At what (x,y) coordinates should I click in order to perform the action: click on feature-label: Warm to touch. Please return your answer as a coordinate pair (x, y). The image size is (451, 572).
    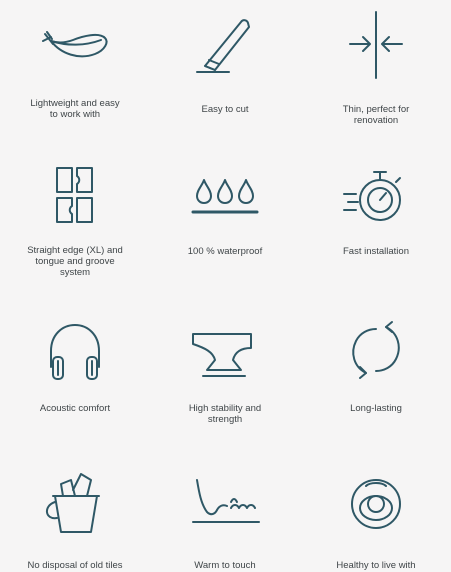
    Looking at the image, I should click on (225, 565).